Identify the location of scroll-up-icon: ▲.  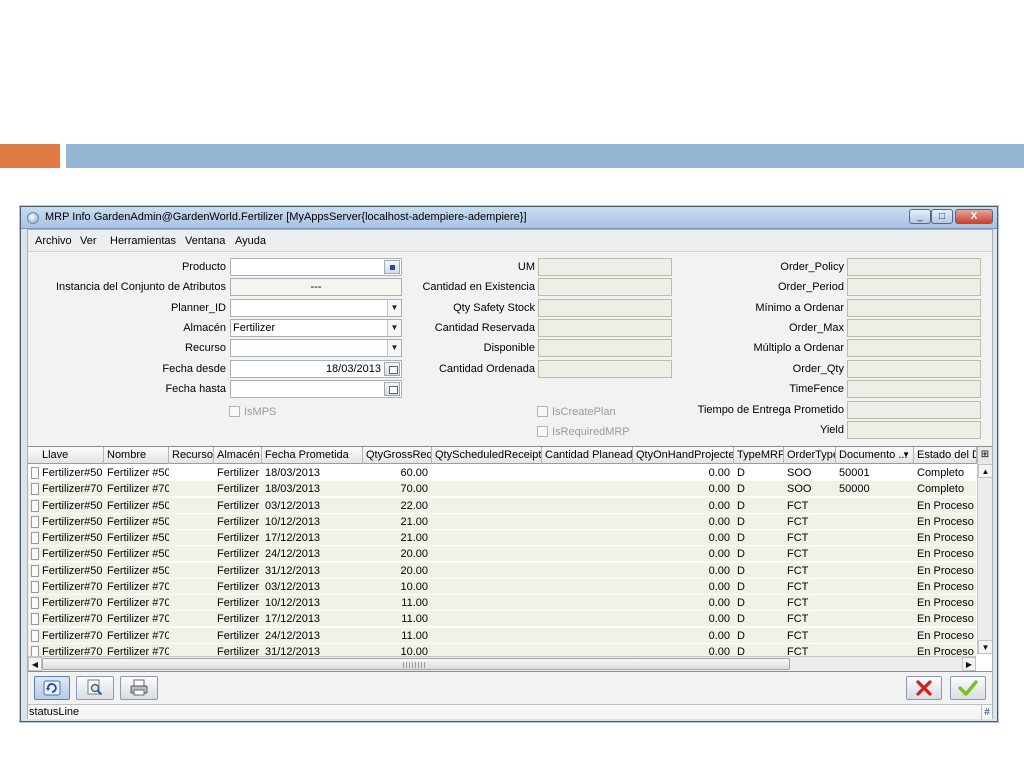
(985, 471).